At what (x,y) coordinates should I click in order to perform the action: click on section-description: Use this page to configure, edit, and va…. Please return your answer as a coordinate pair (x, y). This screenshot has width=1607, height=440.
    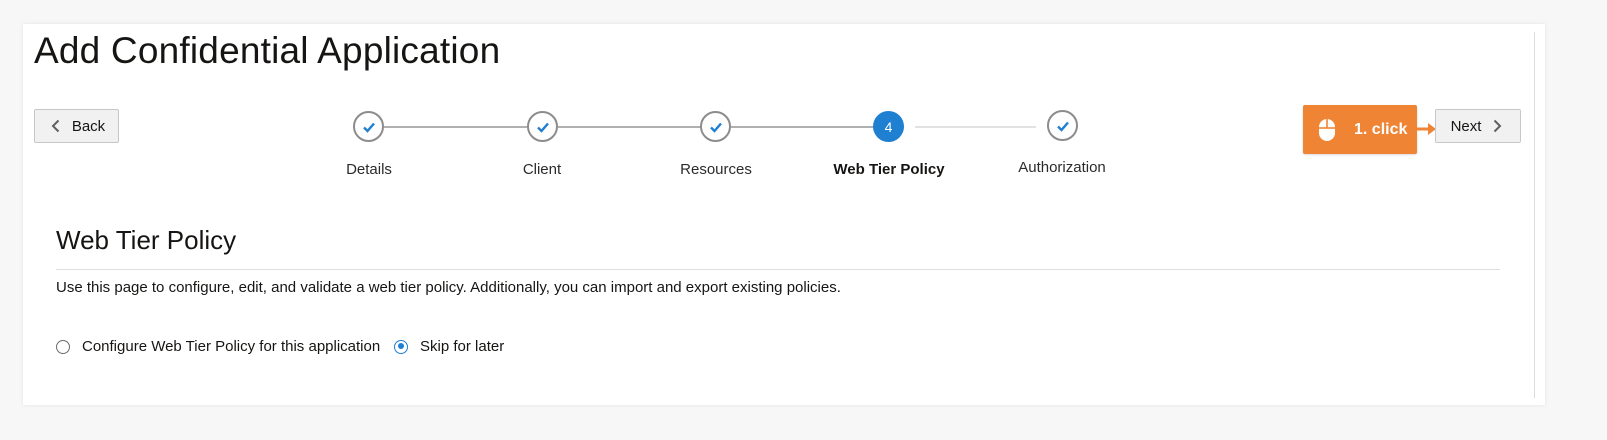
    Looking at the image, I should click on (448, 287).